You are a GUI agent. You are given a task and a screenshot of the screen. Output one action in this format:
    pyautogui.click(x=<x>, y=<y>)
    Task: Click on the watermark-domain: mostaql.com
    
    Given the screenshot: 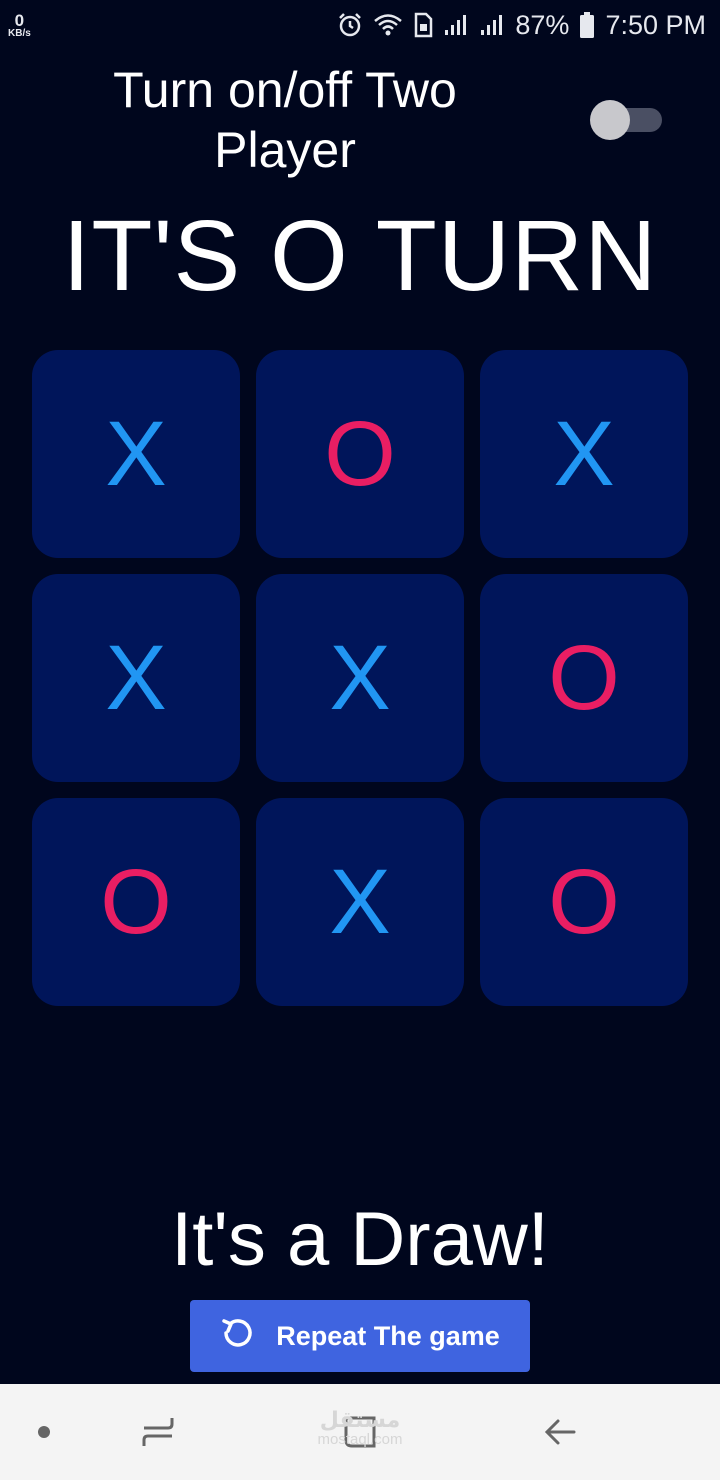 What is the action you would take?
    pyautogui.click(x=360, y=1440)
    